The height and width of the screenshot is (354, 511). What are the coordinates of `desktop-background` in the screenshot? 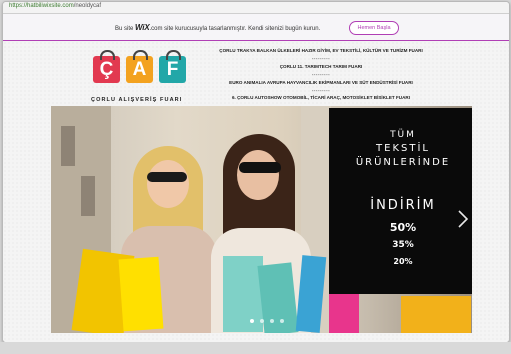 It's located at (255, 348).